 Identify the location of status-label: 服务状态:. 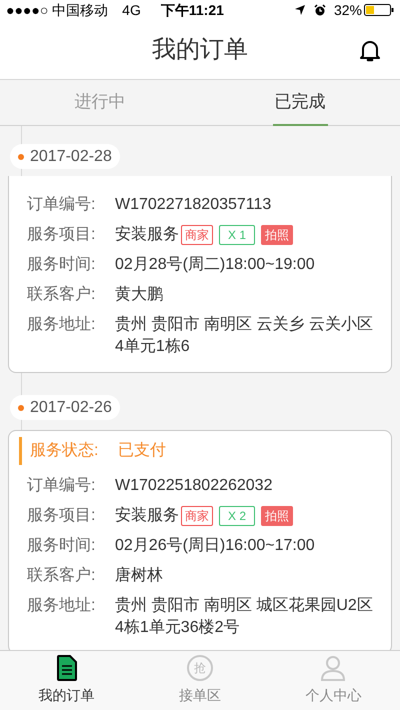
(65, 450).